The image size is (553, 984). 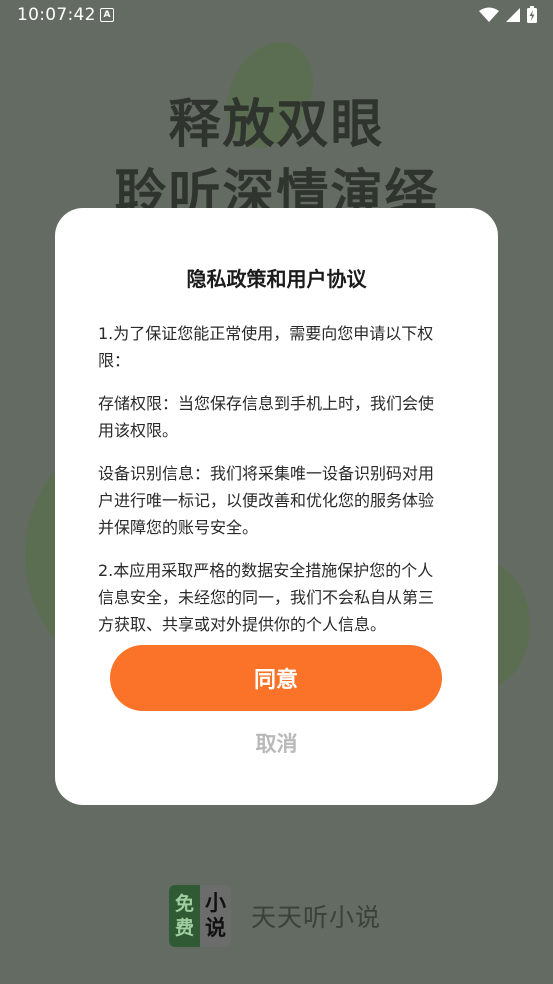 I want to click on logo-right: 小 说, so click(x=215, y=916).